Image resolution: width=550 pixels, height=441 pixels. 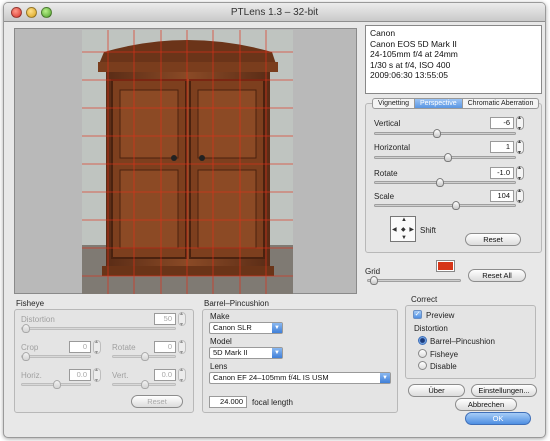 I want to click on horizontal-slider-knob, so click(x=448, y=157).